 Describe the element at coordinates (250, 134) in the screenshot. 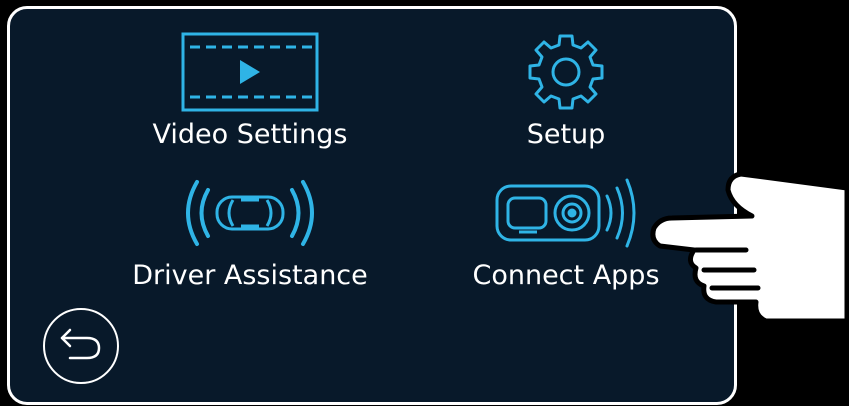

I see `video-settings-label: Video Settings` at that location.